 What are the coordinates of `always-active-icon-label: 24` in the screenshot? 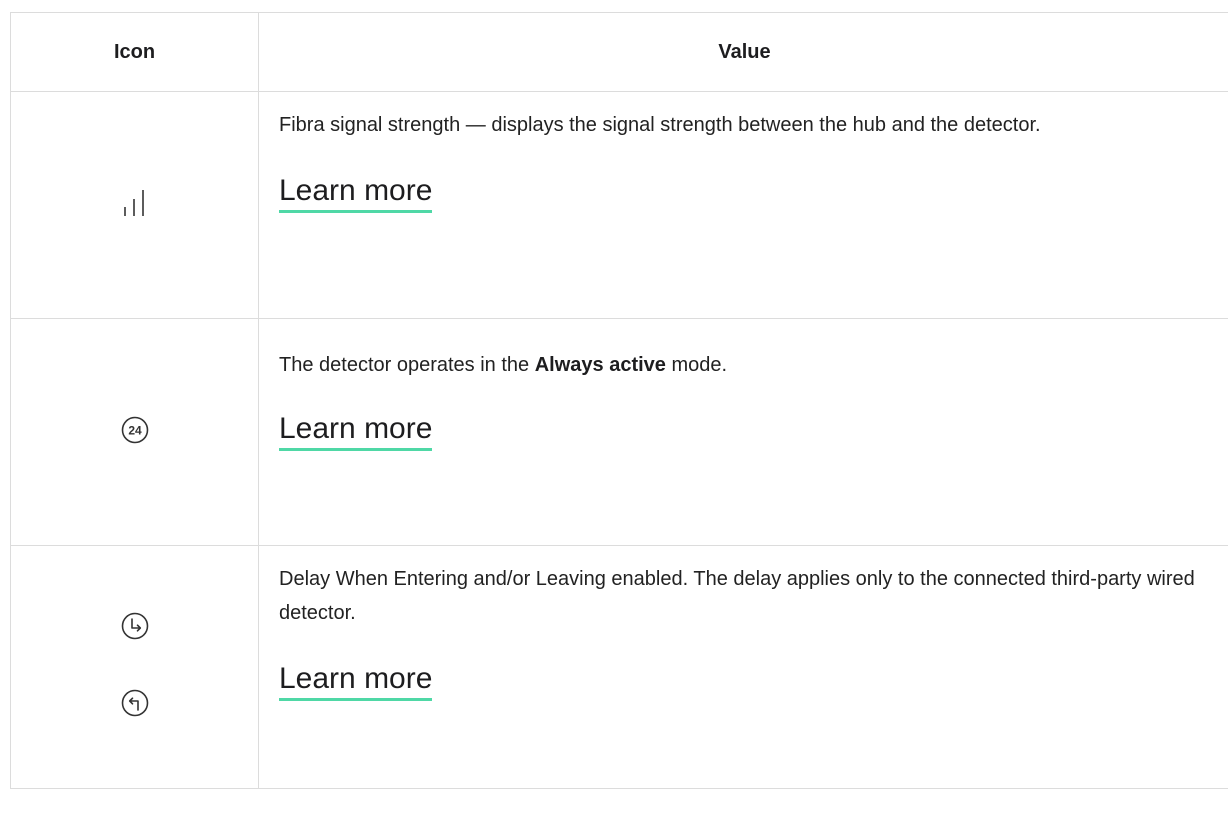 It's located at (135, 430).